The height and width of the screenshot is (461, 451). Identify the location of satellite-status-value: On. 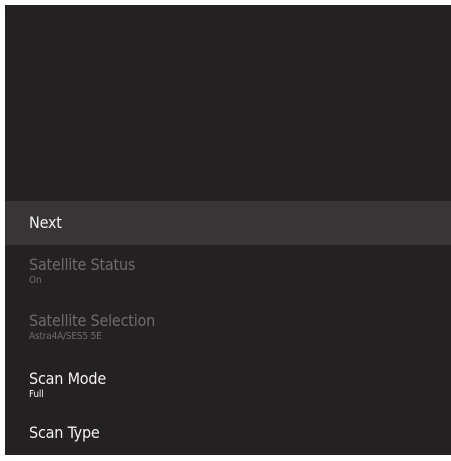
(35, 280).